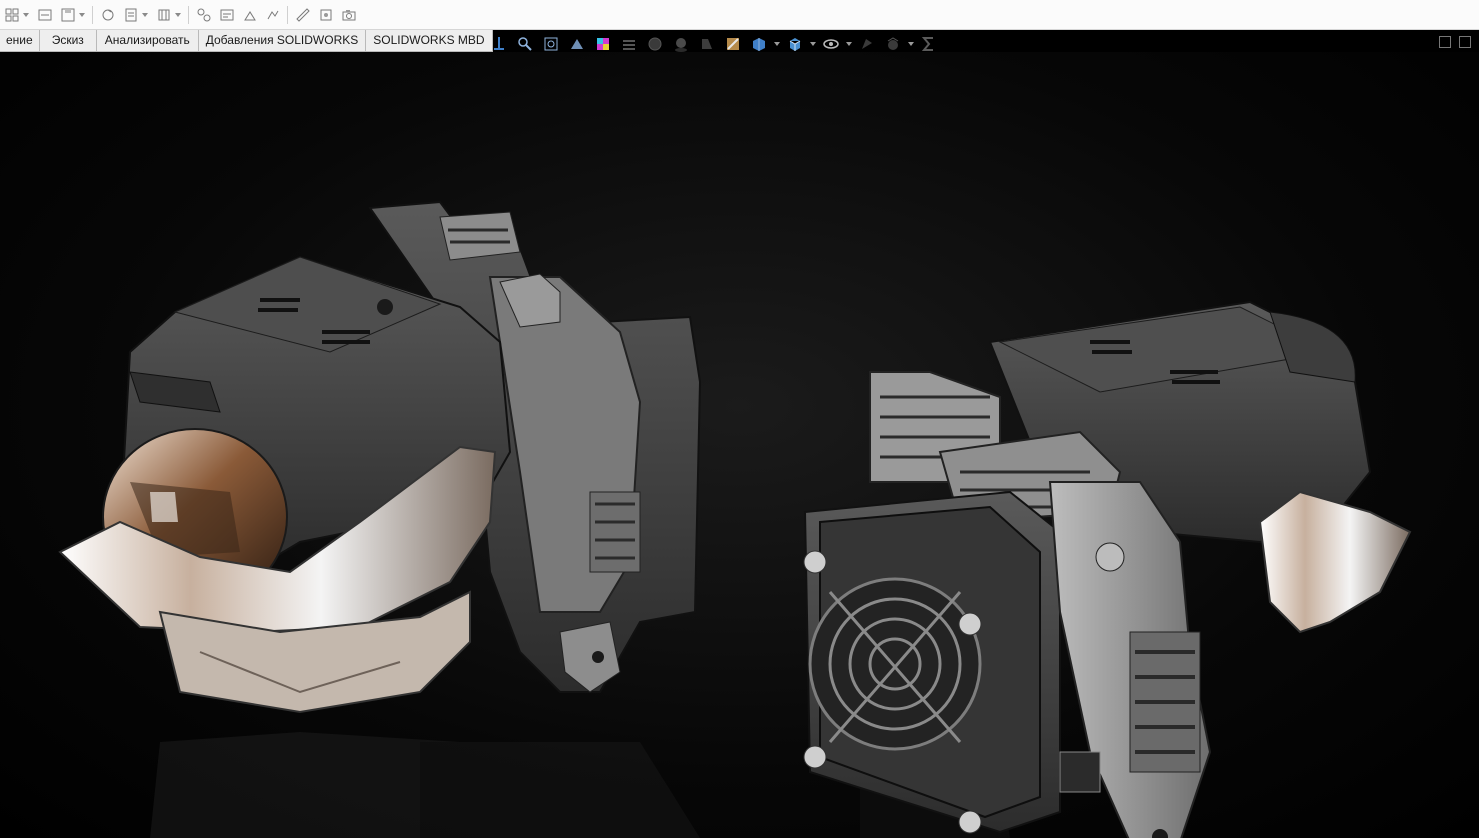  I want to click on new-document-icon, so click(12, 15).